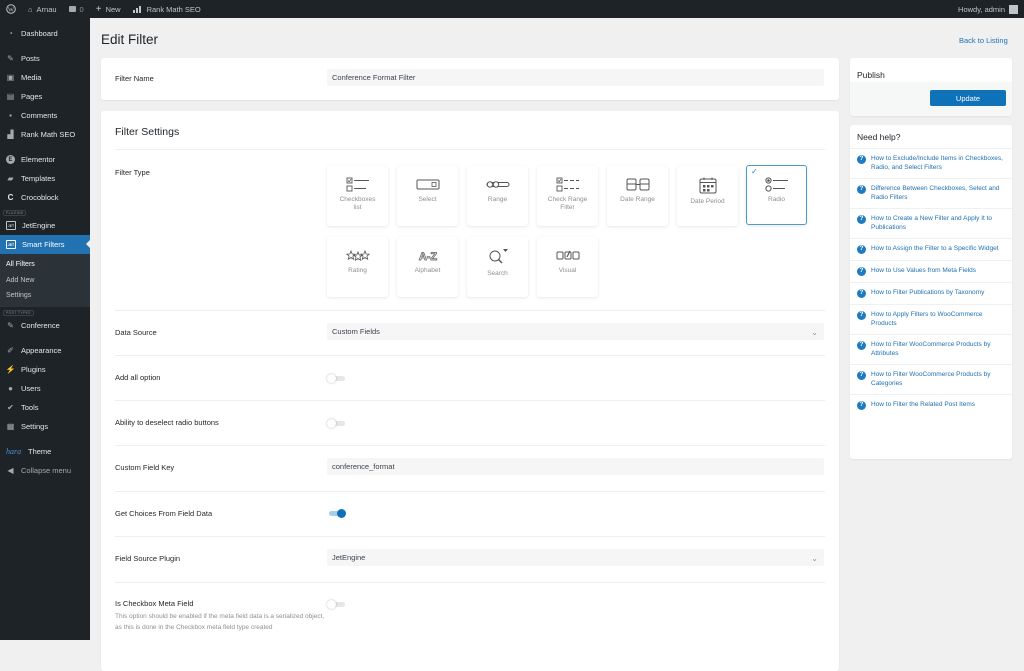 The height and width of the screenshot is (671, 1024). I want to click on help-link-text: How to Filter Publications by Taxonomy, so click(928, 292).